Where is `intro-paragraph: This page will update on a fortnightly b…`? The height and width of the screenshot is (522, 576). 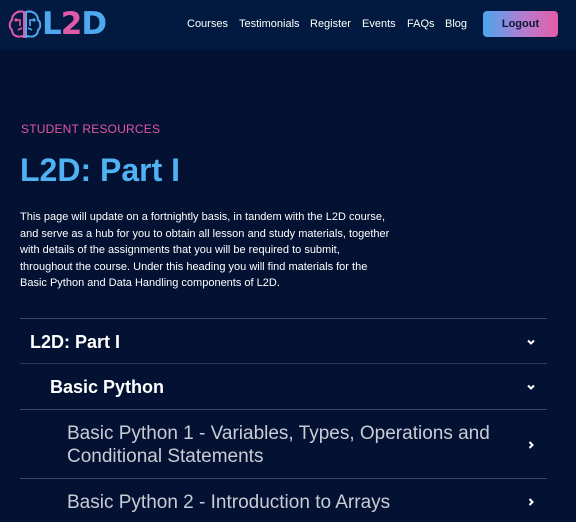 intro-paragraph: This page will update on a fortnightly b… is located at coordinates (205, 250).